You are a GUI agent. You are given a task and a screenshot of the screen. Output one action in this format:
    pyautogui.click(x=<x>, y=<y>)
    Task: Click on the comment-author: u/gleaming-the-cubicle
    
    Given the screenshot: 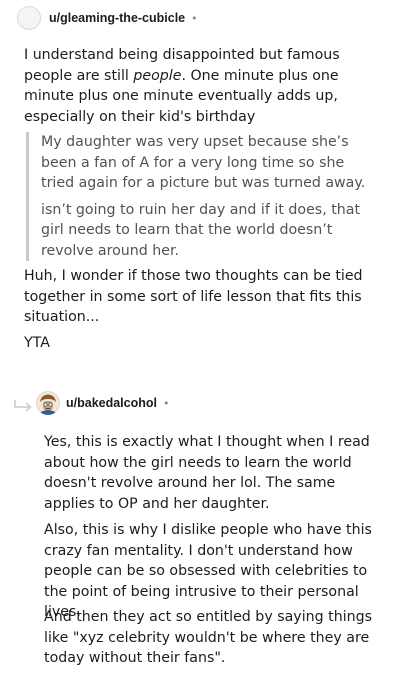 What is the action you would take?
    pyautogui.click(x=117, y=18)
    